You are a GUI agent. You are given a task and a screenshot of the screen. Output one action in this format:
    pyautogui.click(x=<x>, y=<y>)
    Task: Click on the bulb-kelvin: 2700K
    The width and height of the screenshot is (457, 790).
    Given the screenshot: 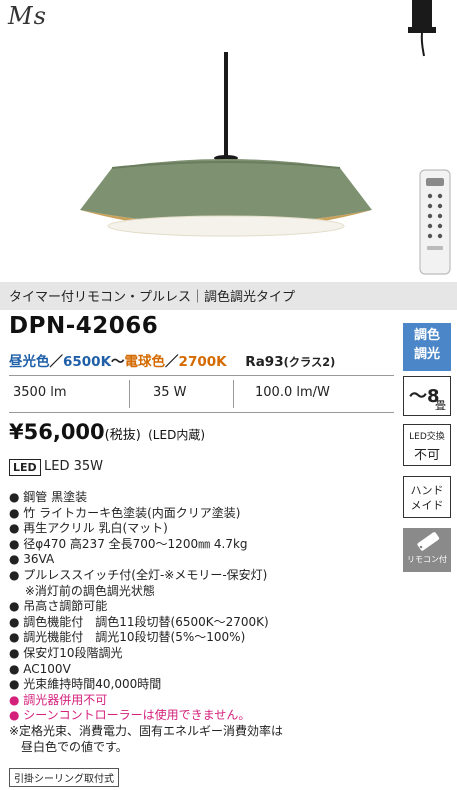 What is the action you would take?
    pyautogui.click(x=202, y=362)
    